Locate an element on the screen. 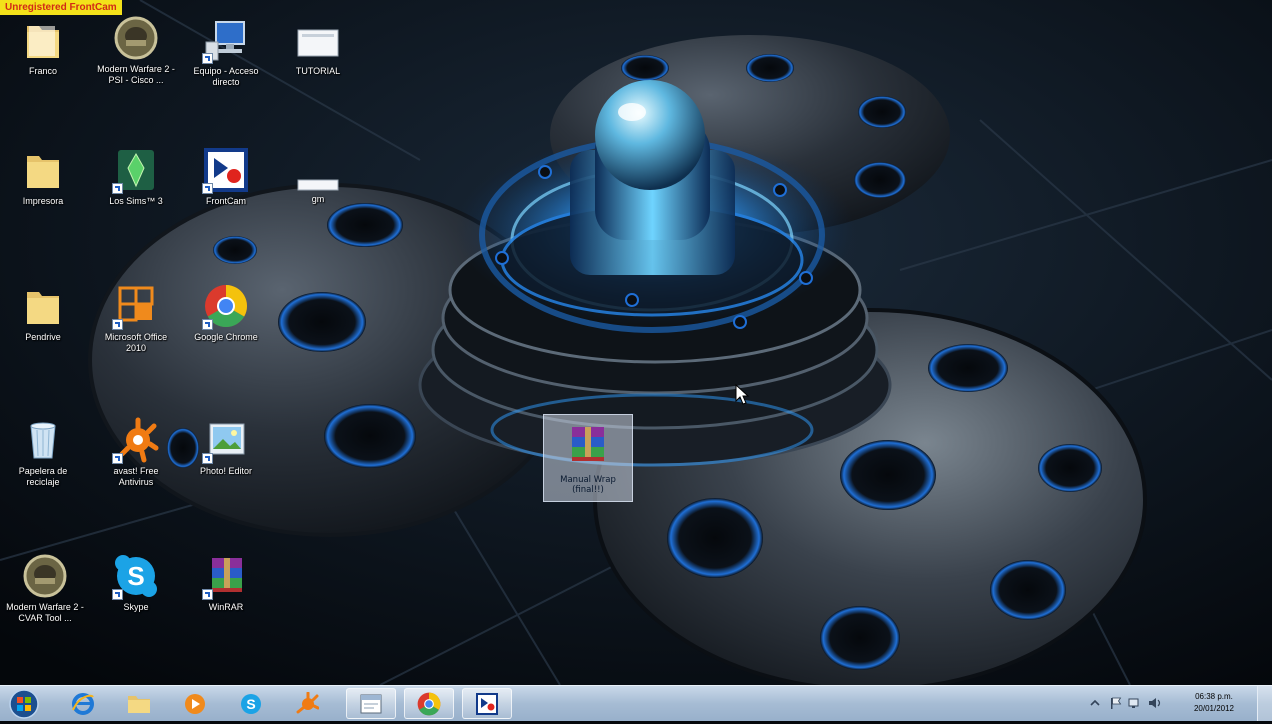  clock-date: 20/01/2012 is located at coordinates (1214, 708).